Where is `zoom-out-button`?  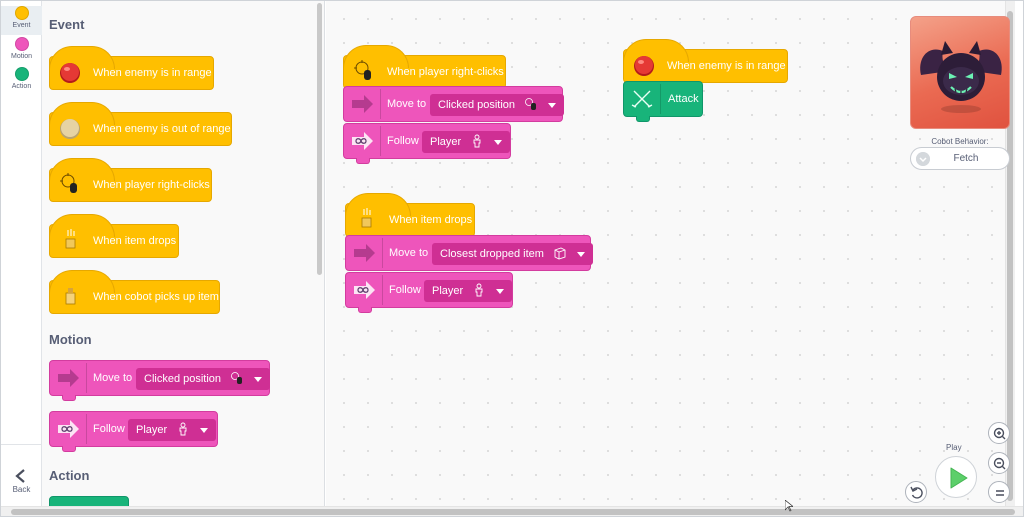
zoom-out-button is located at coordinates (999, 463).